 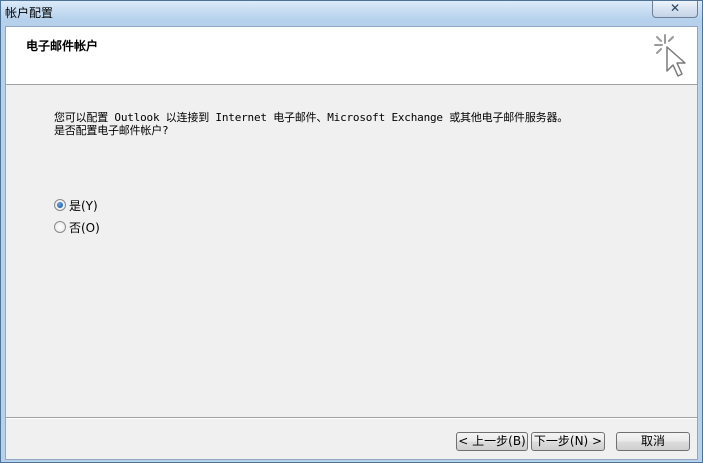 I want to click on question-line-2: 是否配置电子邮件帐户?, so click(x=111, y=130).